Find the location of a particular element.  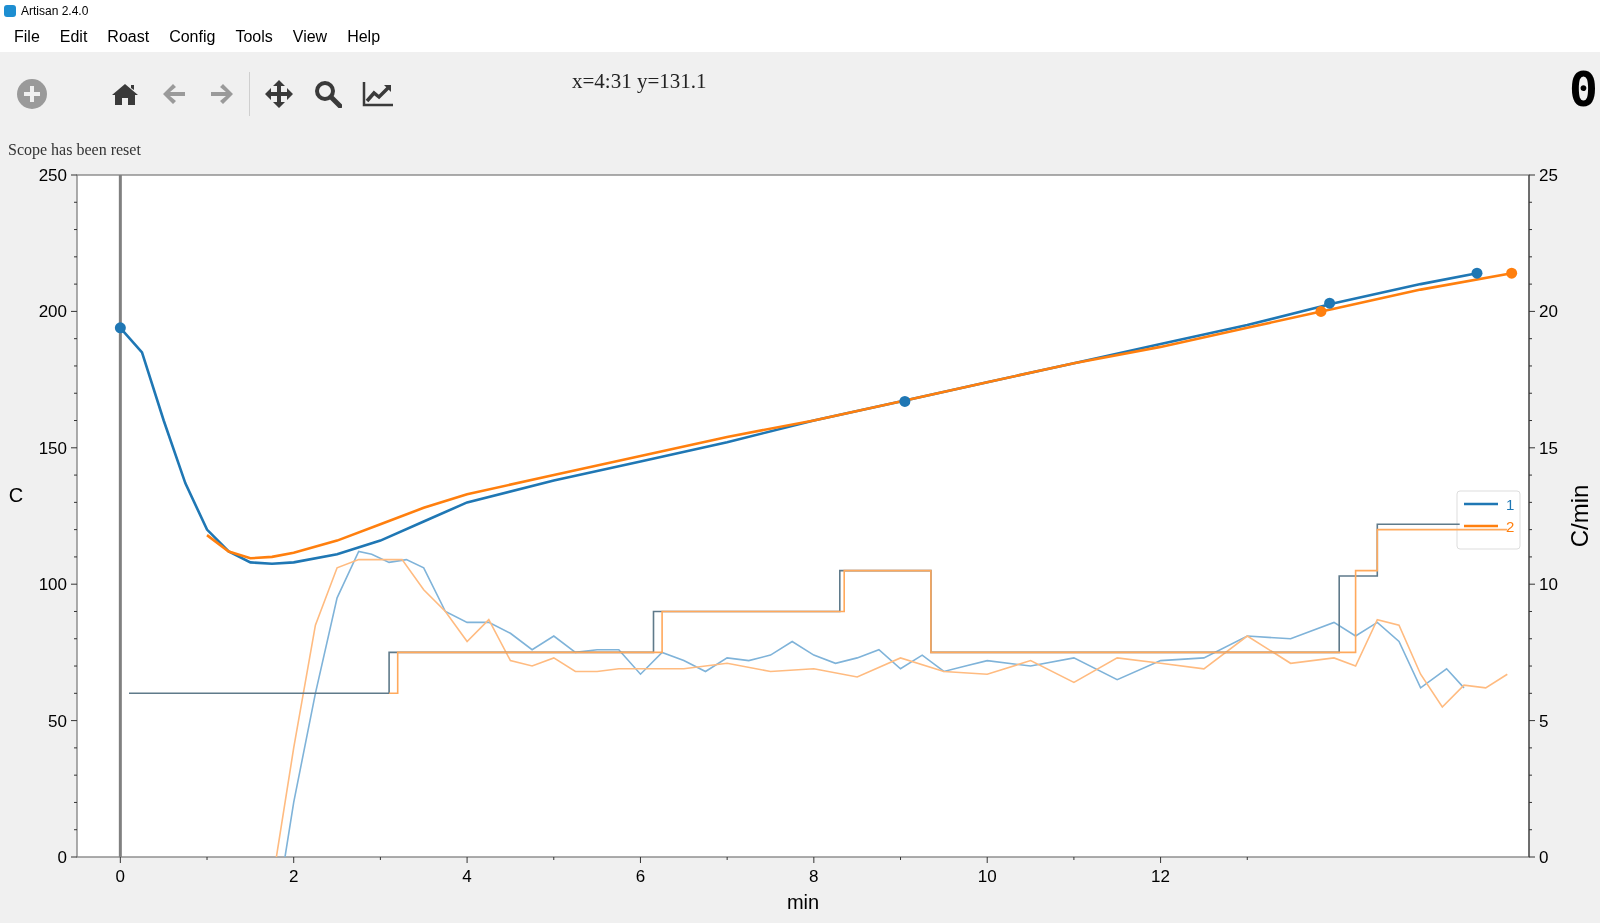

axis-tick-label: 5 is located at coordinates (1544, 721).